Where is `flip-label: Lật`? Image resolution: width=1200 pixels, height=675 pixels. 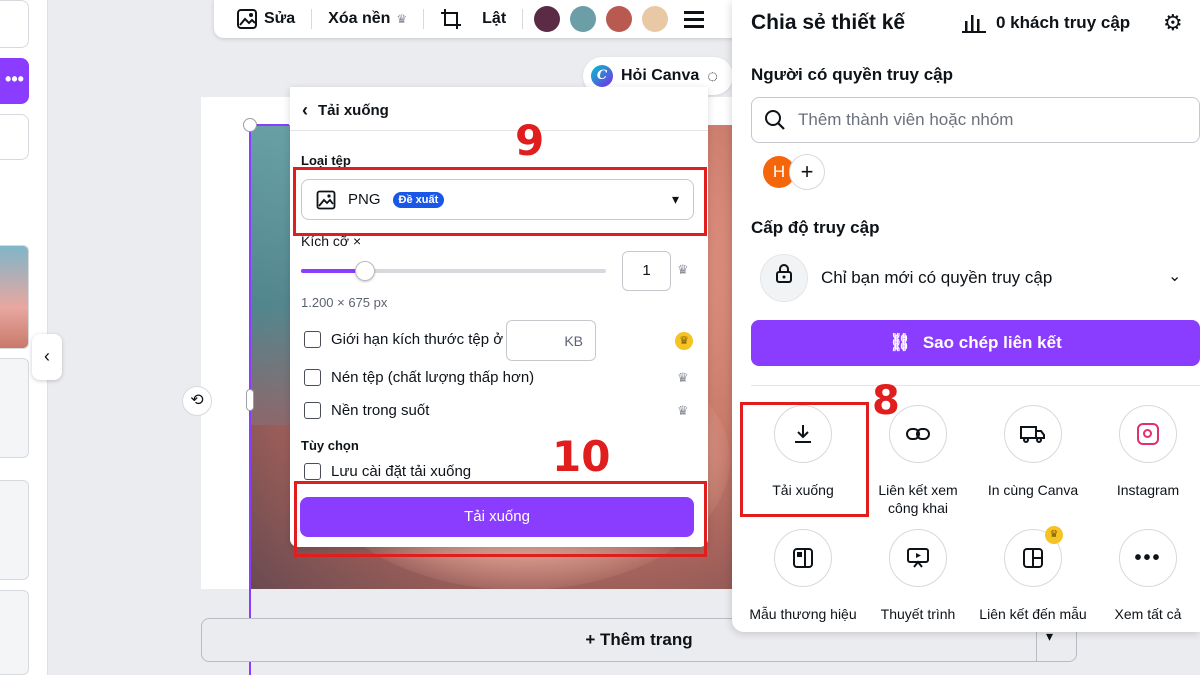 flip-label: Lật is located at coordinates (494, 18).